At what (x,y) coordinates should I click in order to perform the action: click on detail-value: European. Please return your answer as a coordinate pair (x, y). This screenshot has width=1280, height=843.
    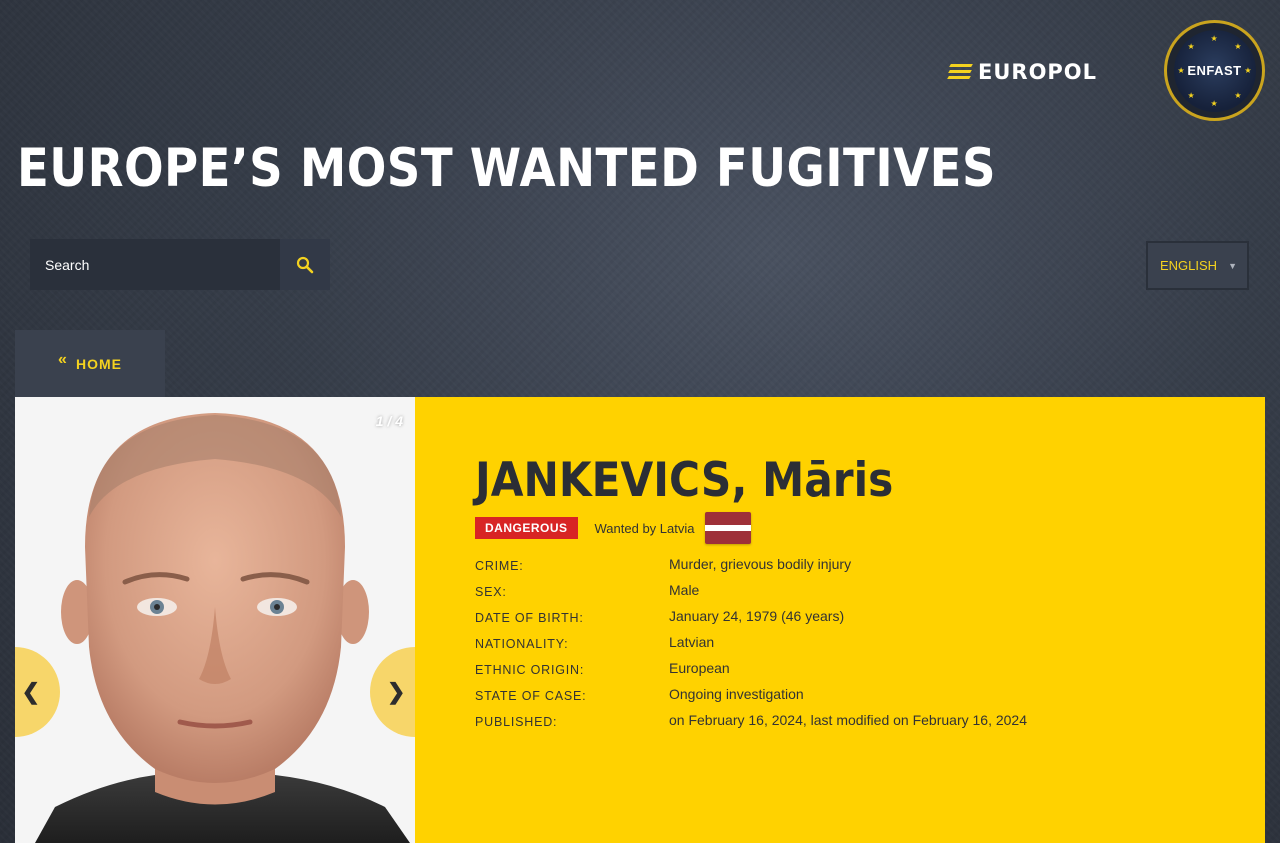
    Looking at the image, I should click on (699, 668).